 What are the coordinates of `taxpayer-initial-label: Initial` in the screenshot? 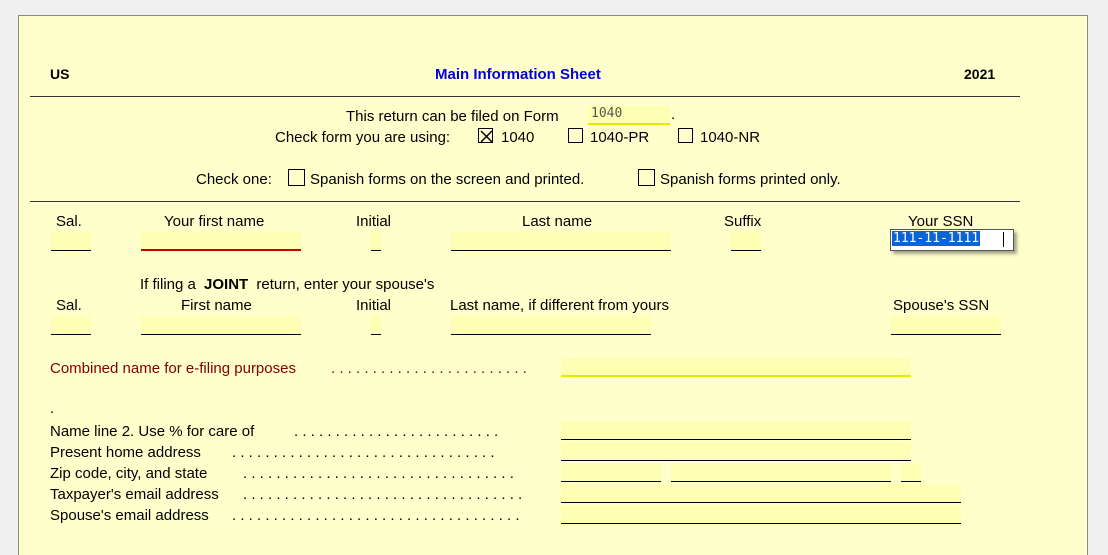 It's located at (374, 221).